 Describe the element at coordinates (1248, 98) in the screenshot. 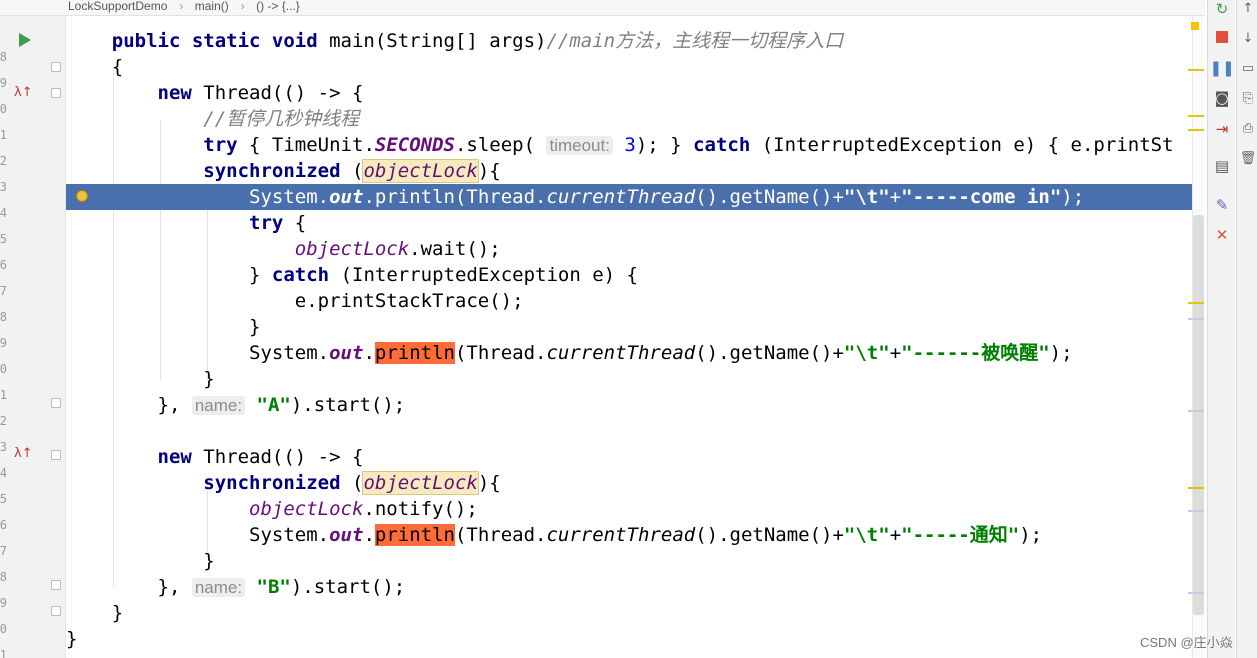

I see `export-icon: ⎘` at that location.